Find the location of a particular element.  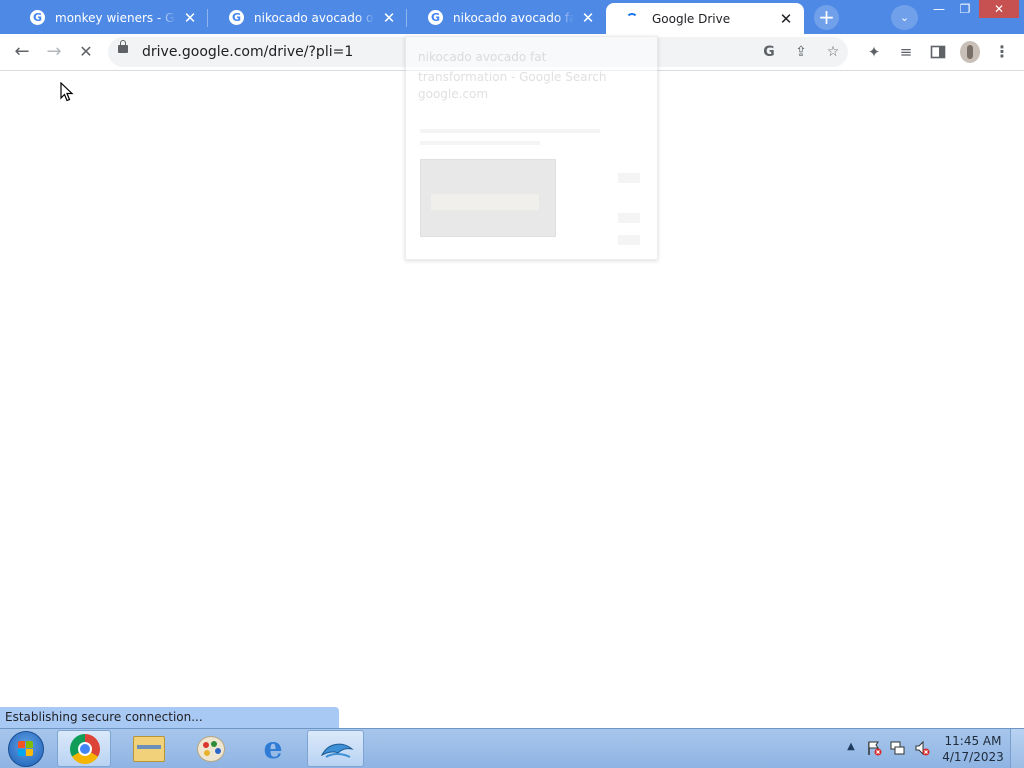

paint-icon is located at coordinates (211, 749).